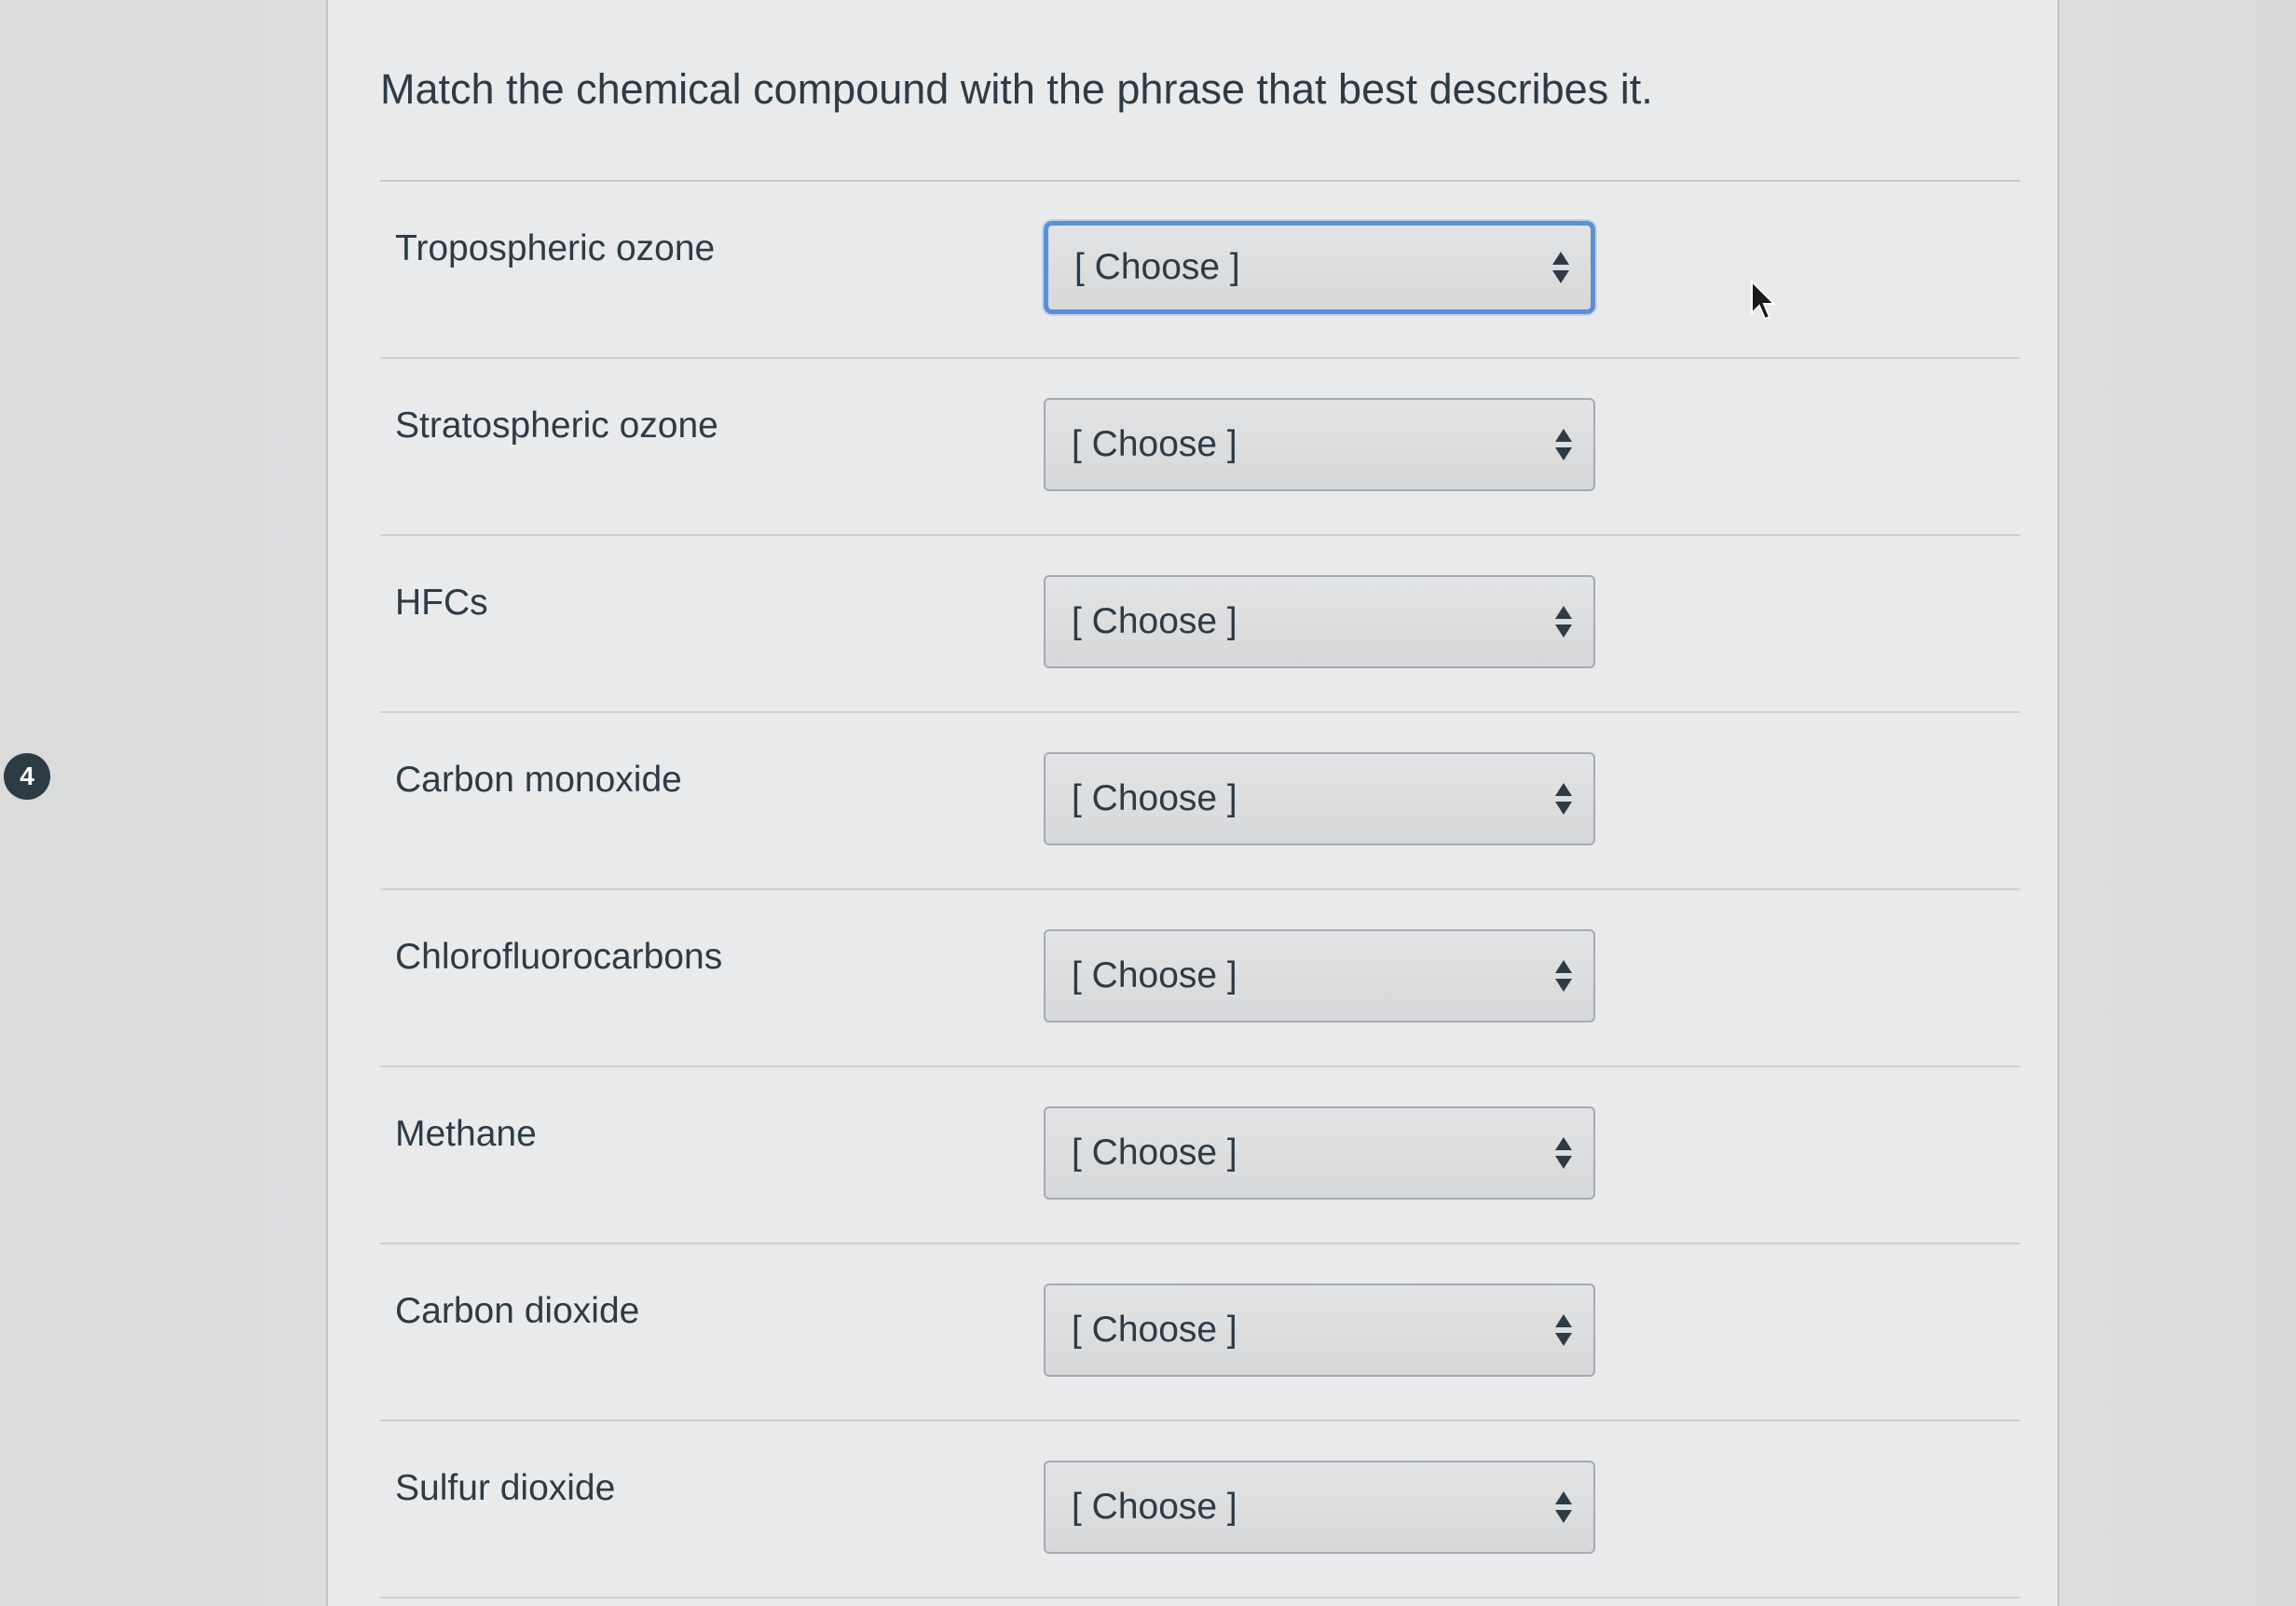 This screenshot has height=1606, width=2296. I want to click on compound-label: Methane, so click(466, 1134).